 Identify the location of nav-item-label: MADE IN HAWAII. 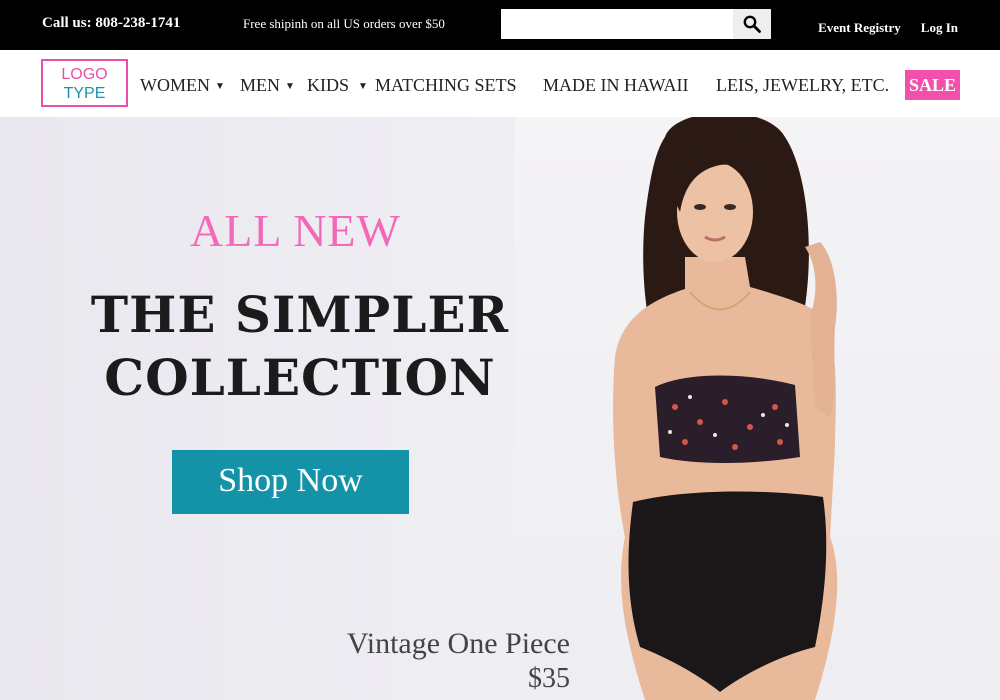
(616, 85).